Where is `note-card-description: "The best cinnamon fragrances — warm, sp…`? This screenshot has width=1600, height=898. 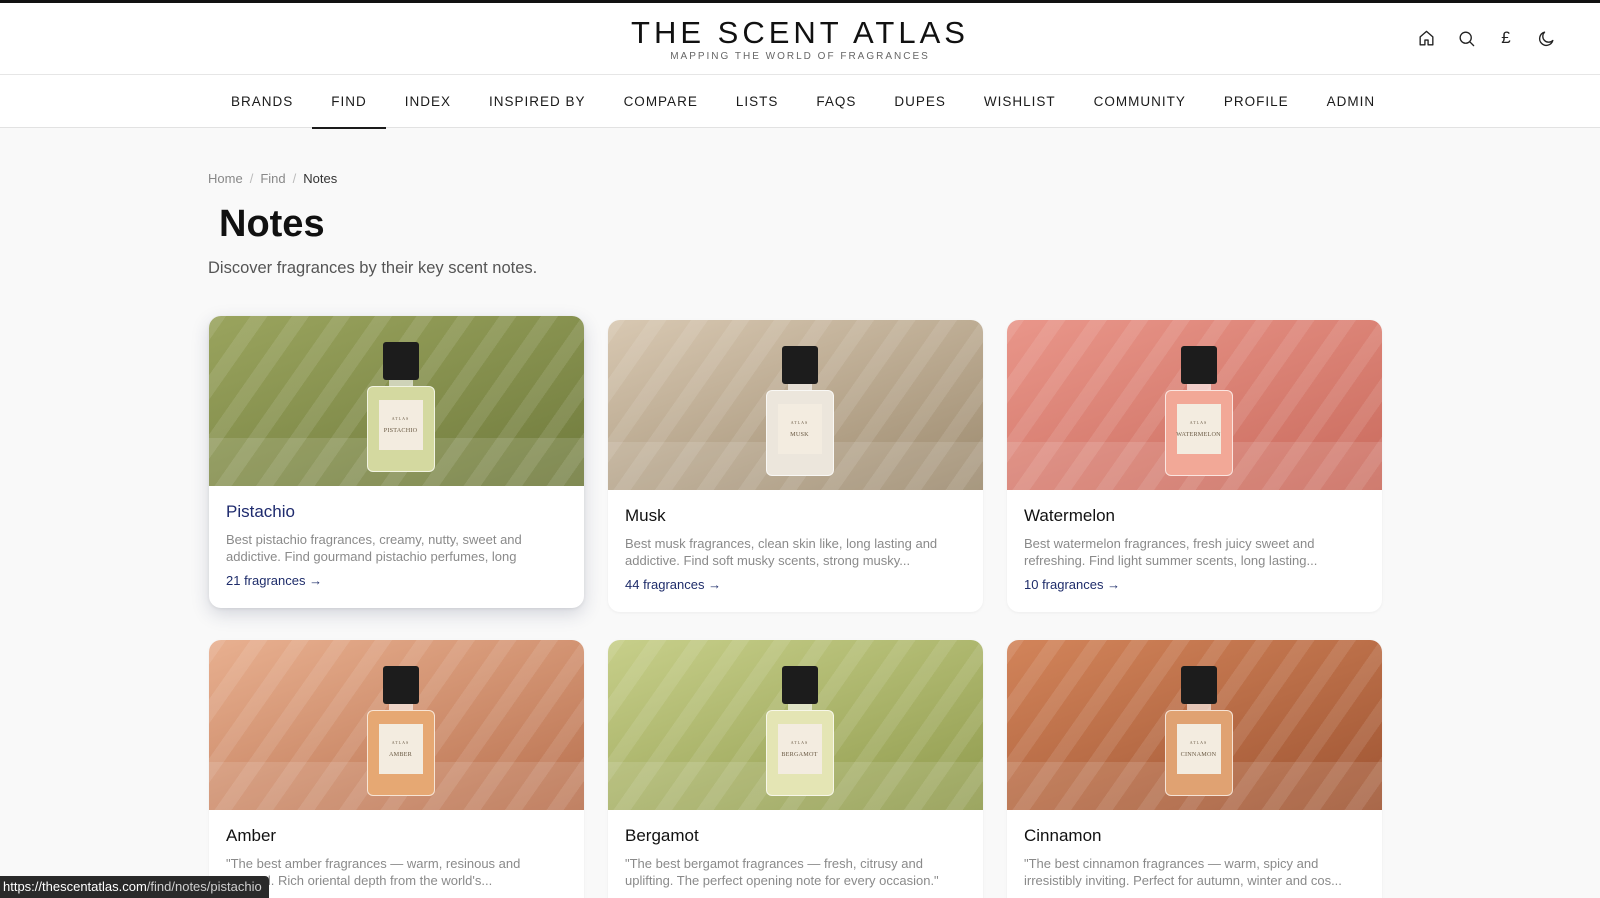 note-card-description: "The best cinnamon fragrances — warm, sp… is located at coordinates (1183, 872).